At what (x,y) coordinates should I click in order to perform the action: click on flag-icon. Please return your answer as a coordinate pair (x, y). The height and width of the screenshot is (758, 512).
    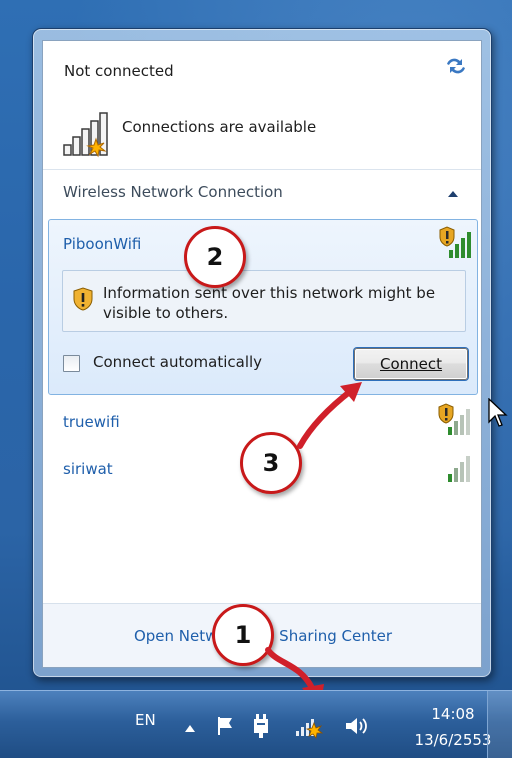
    Looking at the image, I should click on (226, 726).